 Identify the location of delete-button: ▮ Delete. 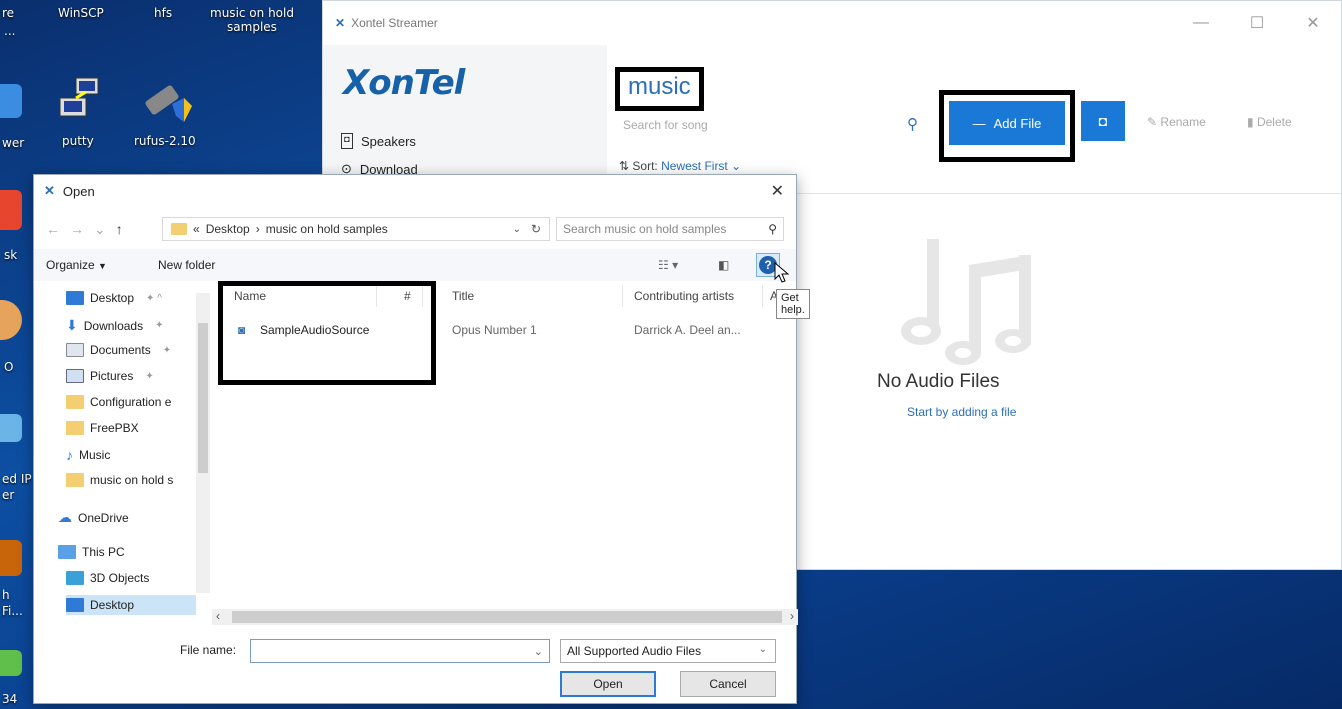
(1269, 122).